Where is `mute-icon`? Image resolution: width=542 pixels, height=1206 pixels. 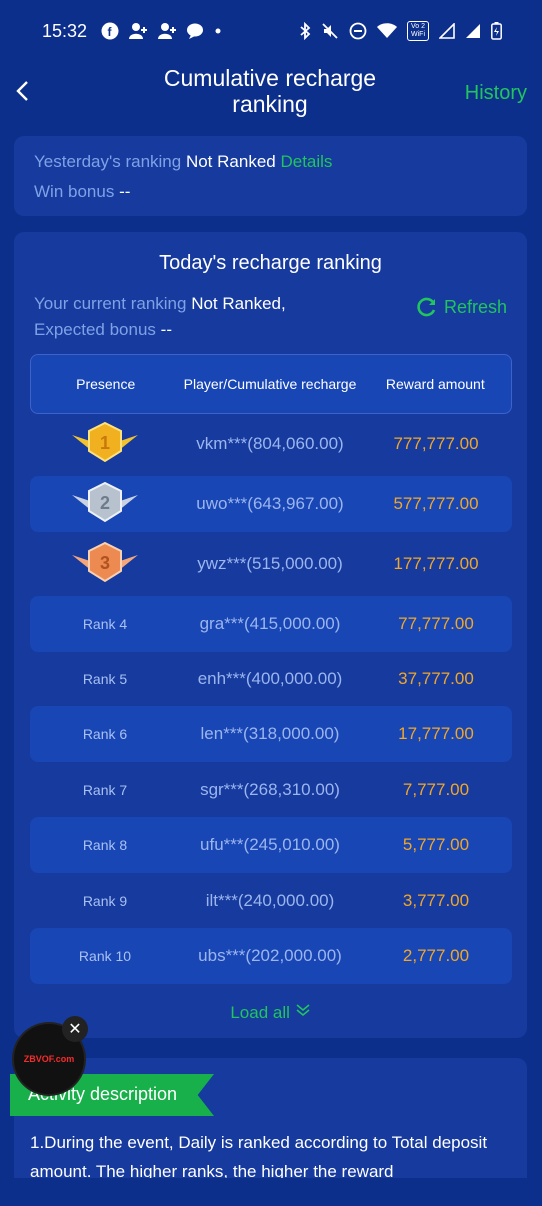 mute-icon is located at coordinates (330, 31).